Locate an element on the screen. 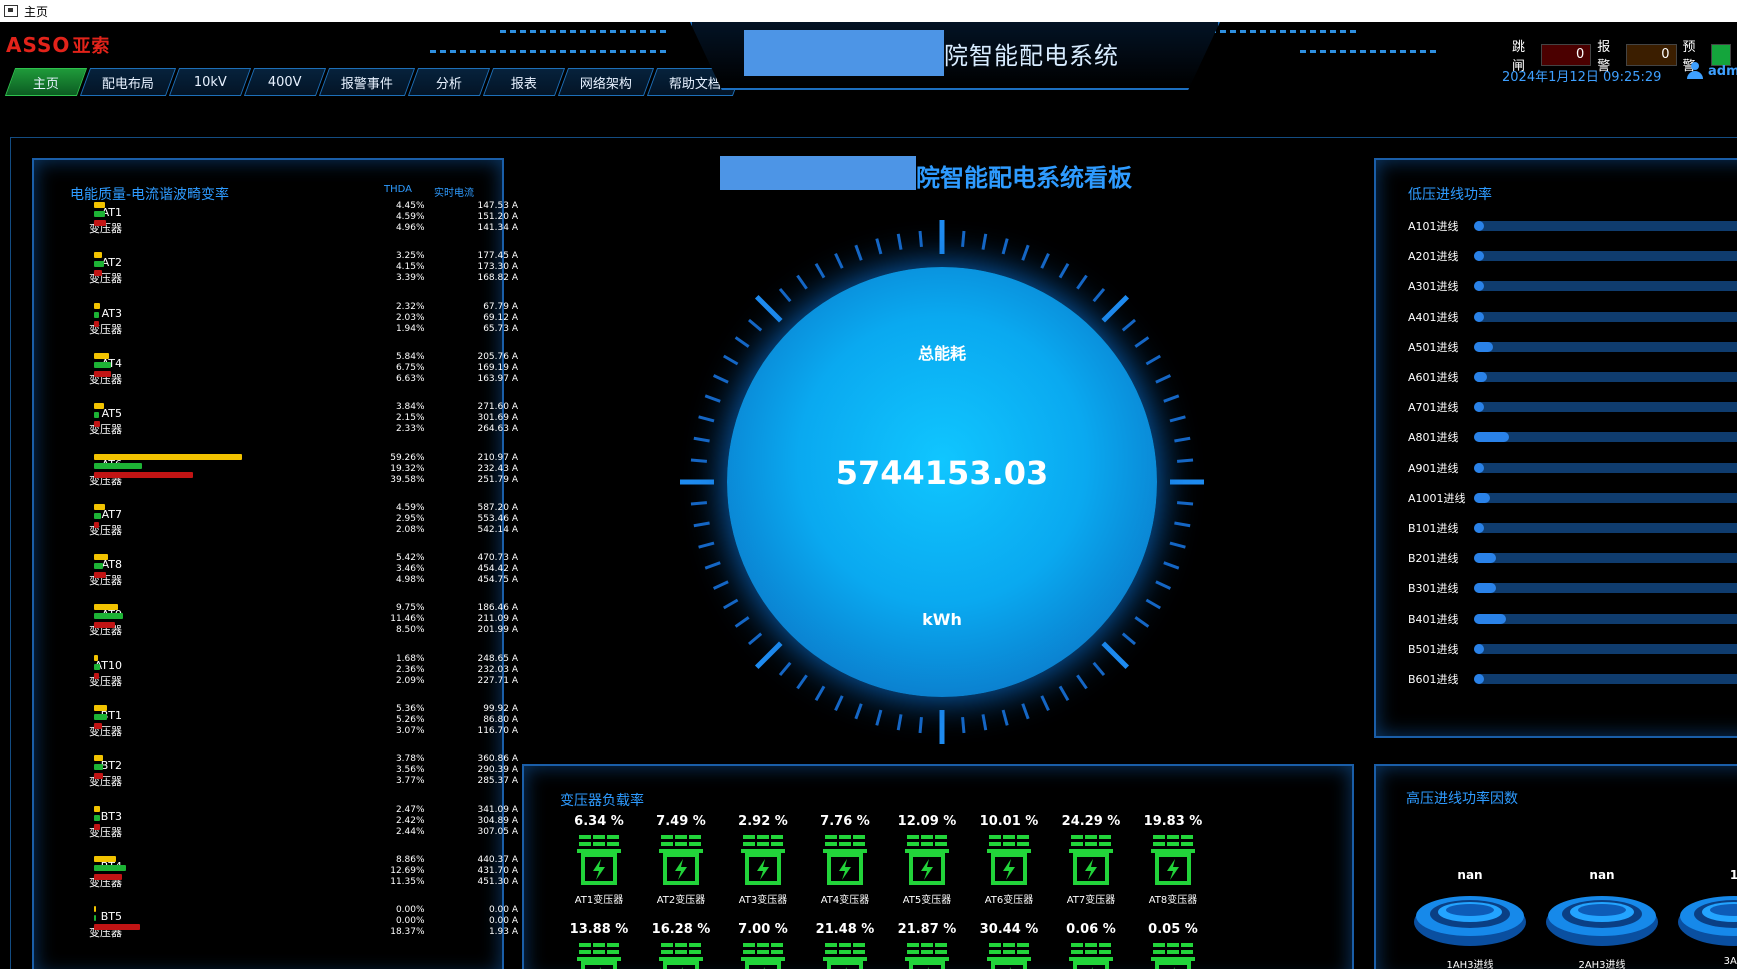  transformer-load-item: 12.09 % AT5变压器 is located at coordinates (927, 860).